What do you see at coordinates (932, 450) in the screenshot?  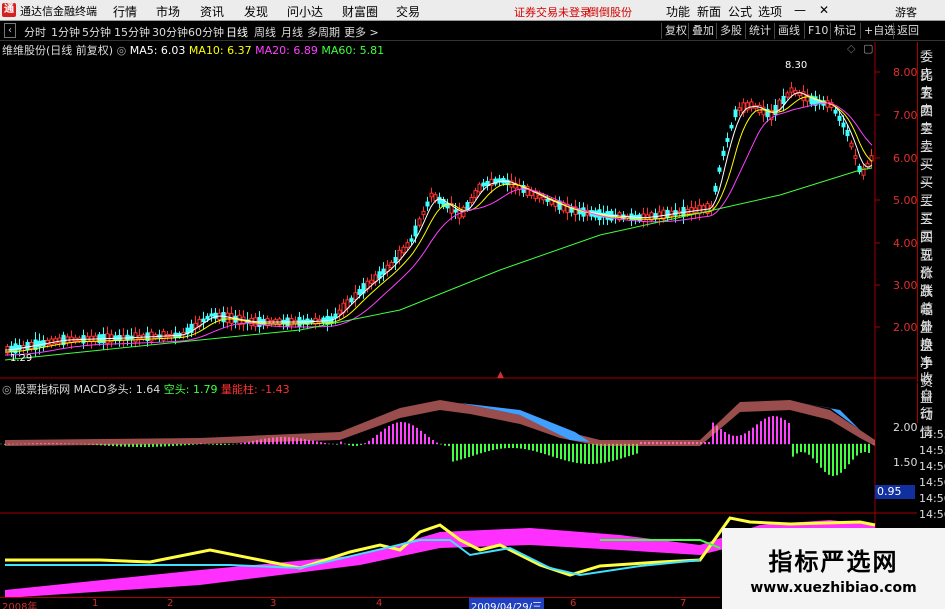 I see `tick-time: 14:55` at bounding box center [932, 450].